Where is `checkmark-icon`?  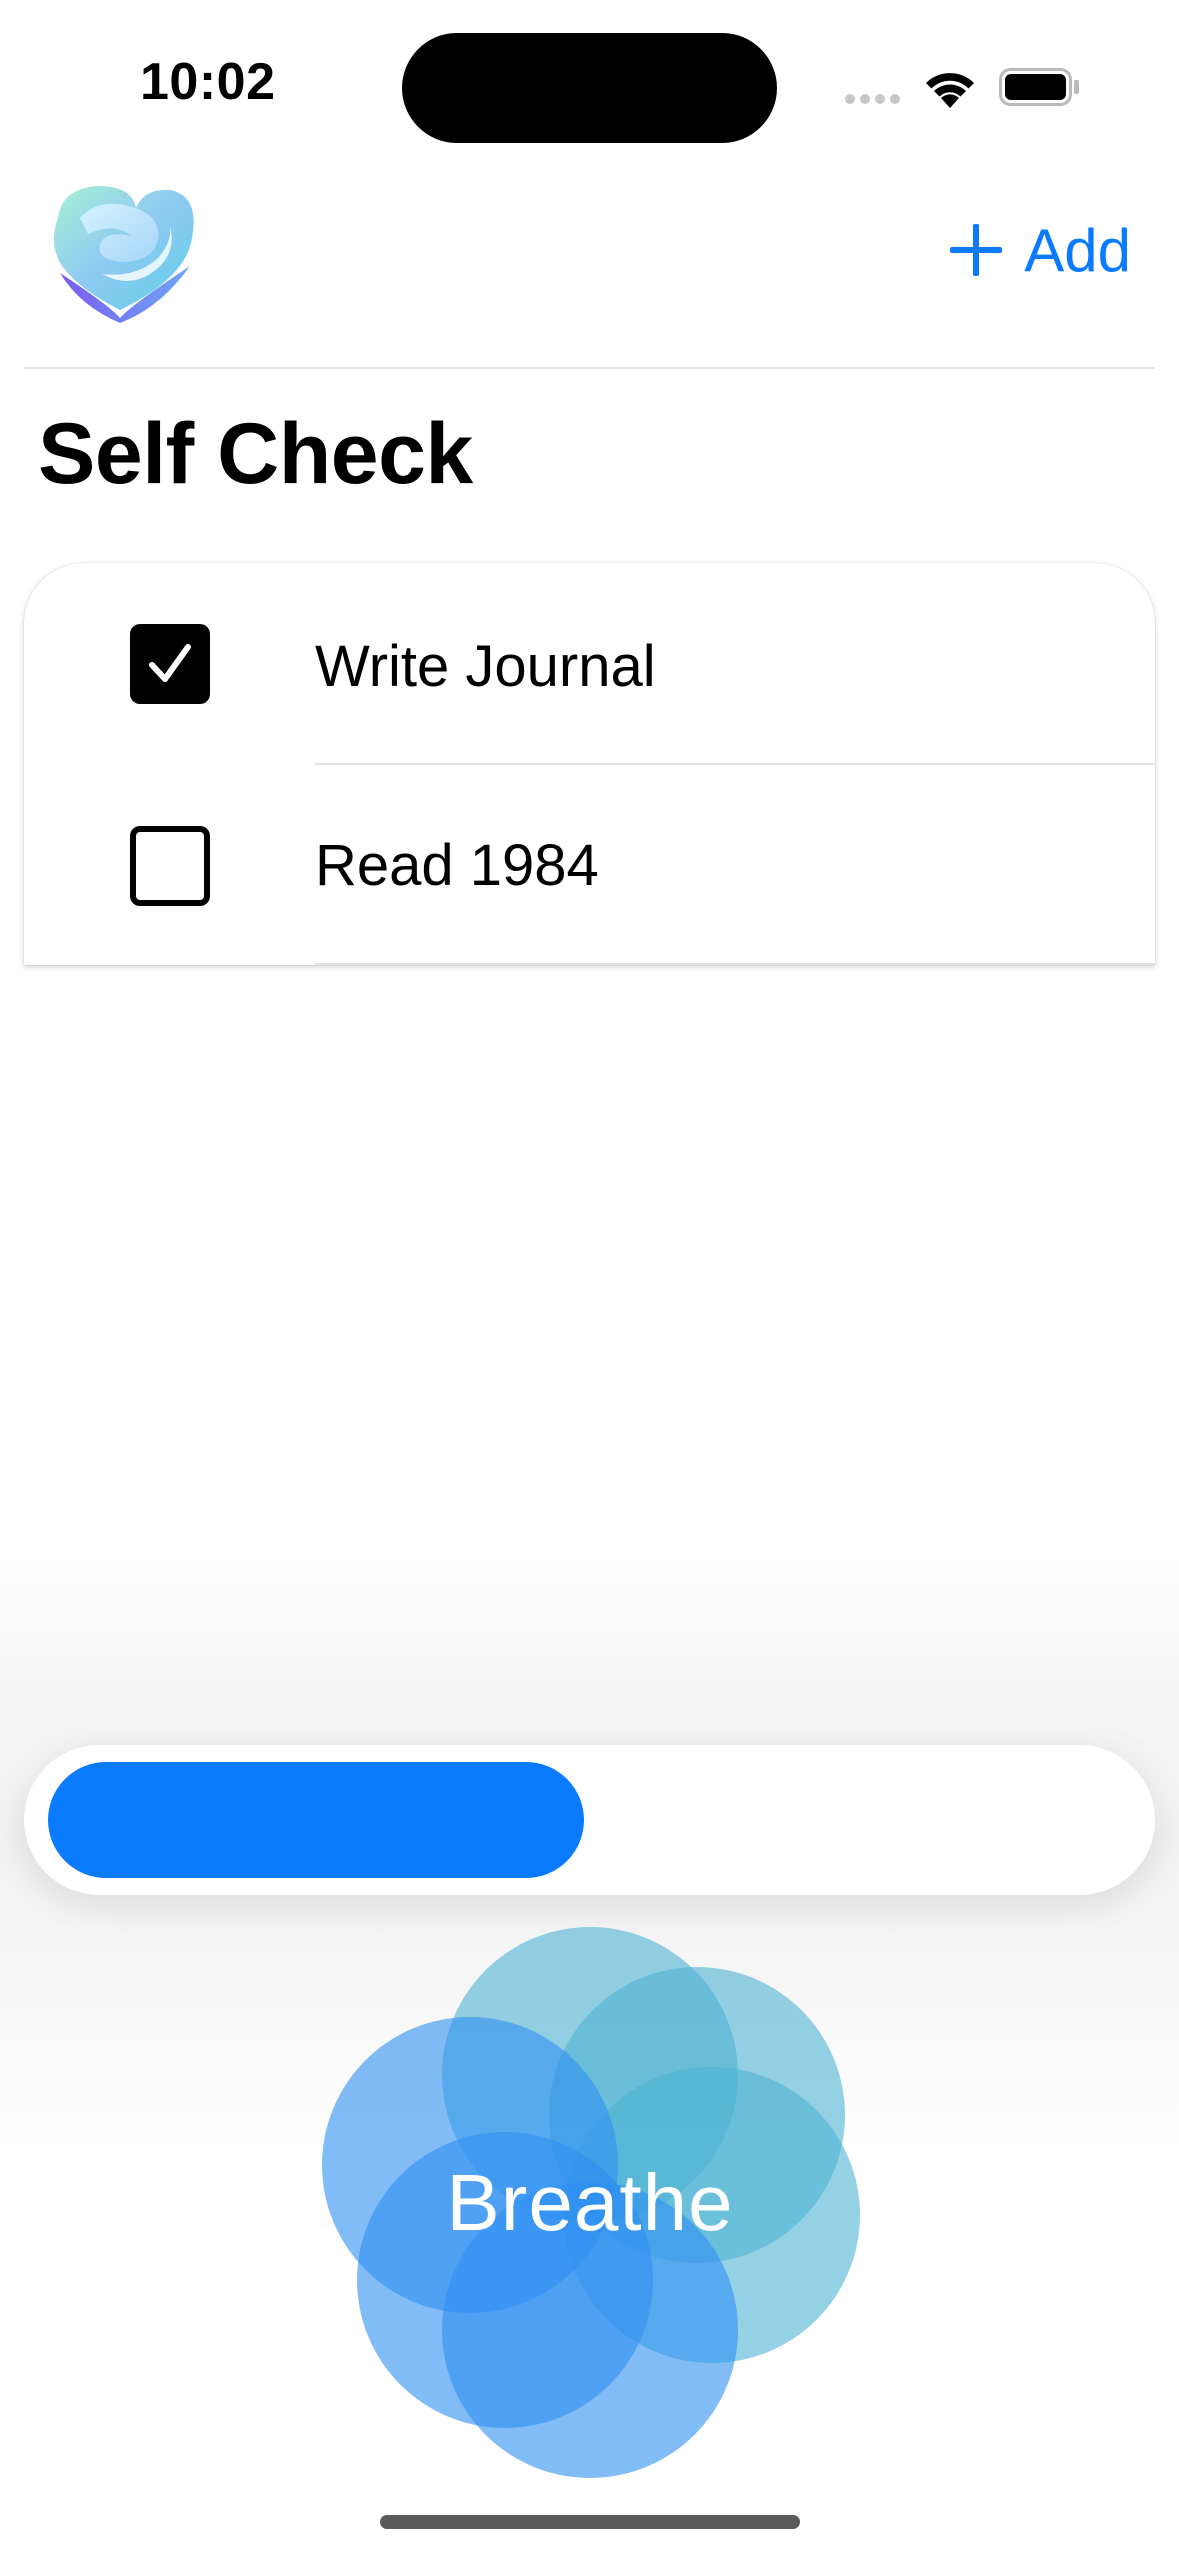
checkmark-icon is located at coordinates (170, 663).